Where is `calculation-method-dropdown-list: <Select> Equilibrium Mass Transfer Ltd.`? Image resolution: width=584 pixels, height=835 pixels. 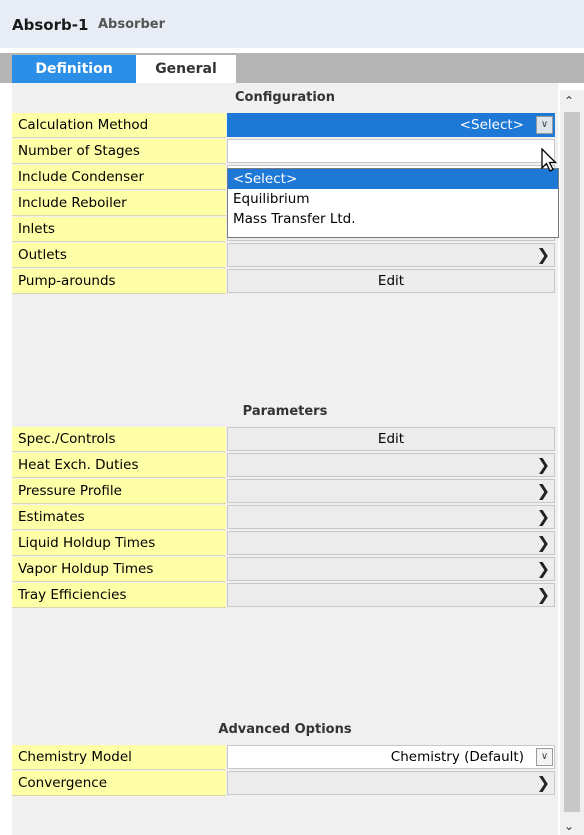 calculation-method-dropdown-list: <Select> Equilibrium Mass Transfer Ltd. is located at coordinates (393, 203).